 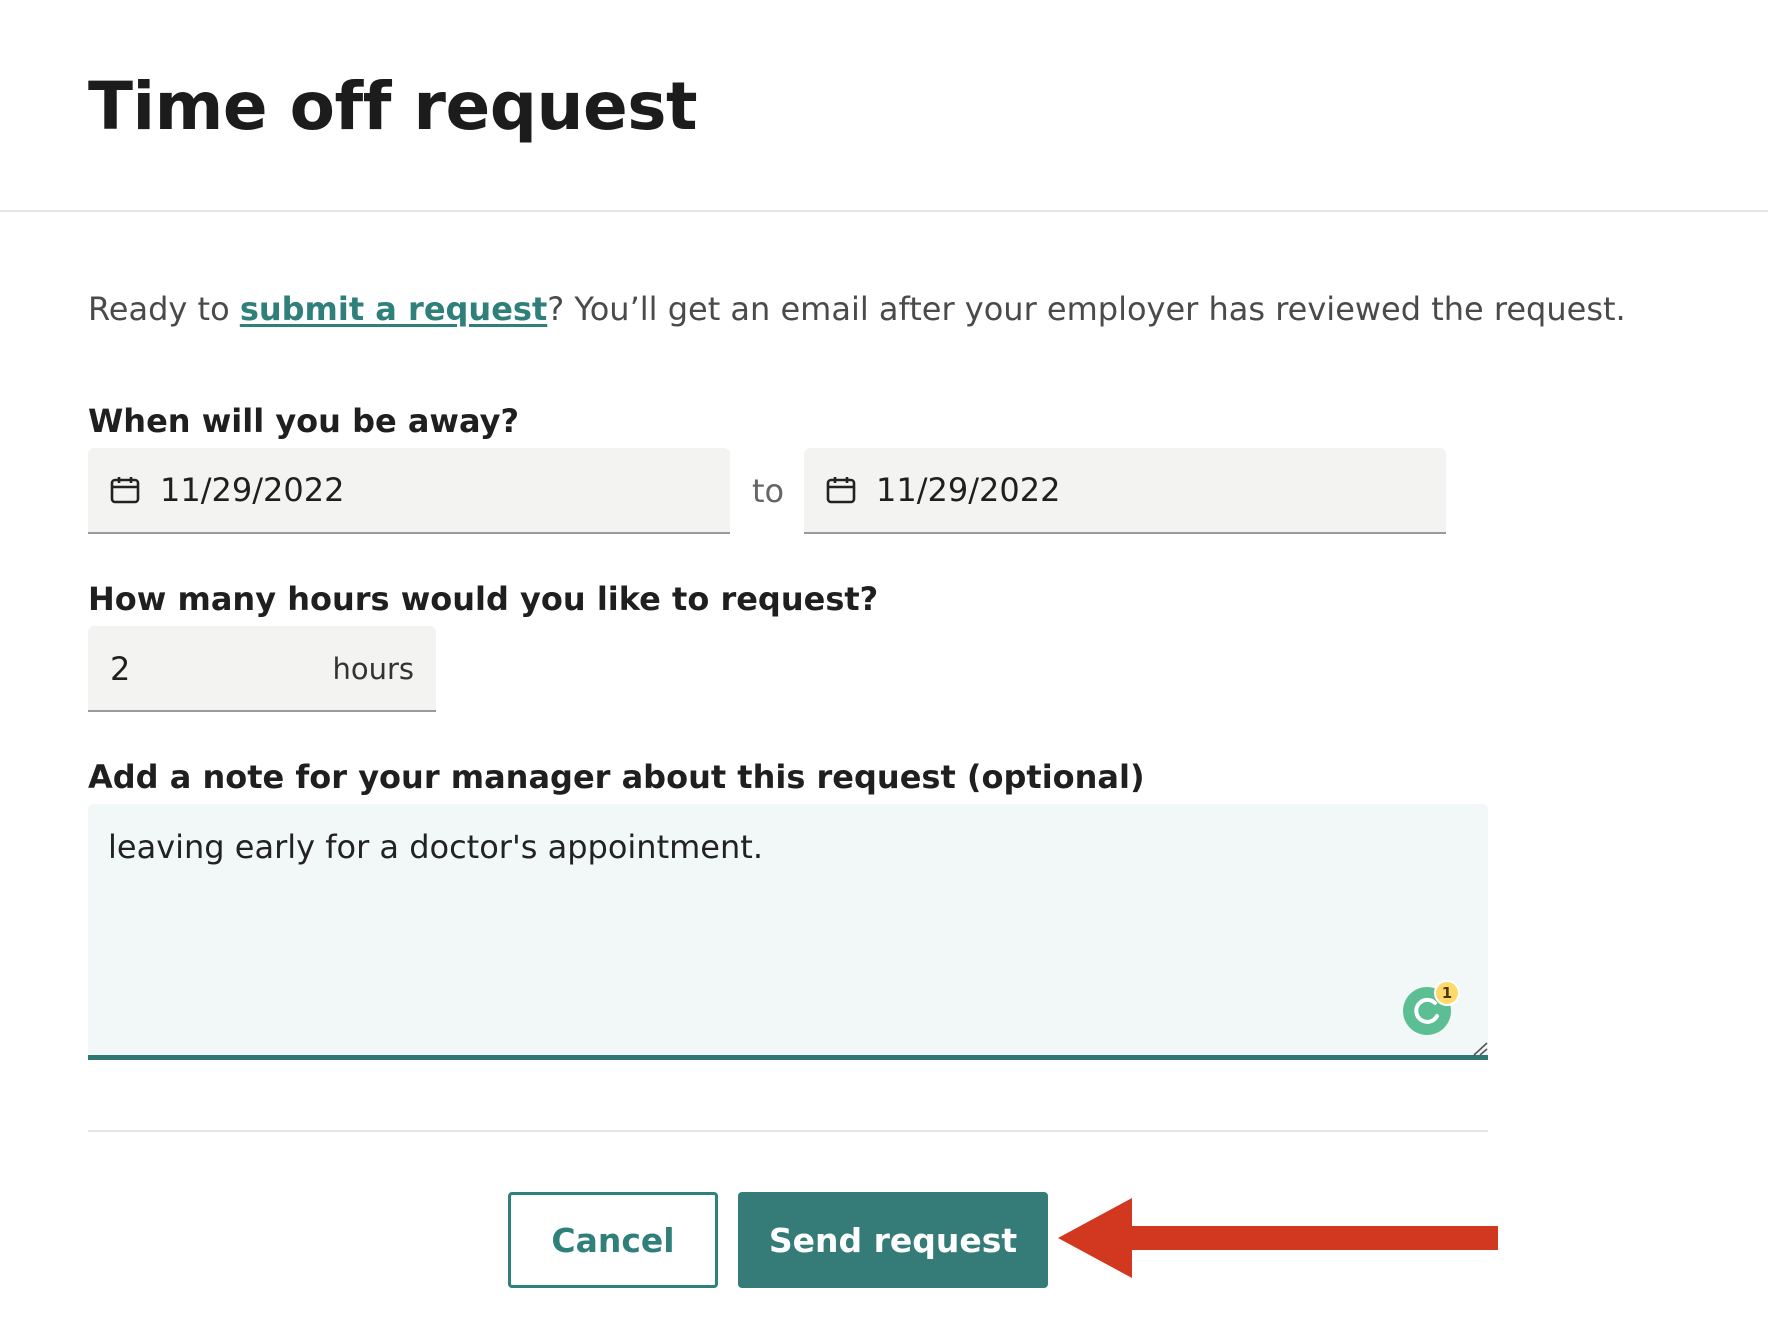 What do you see at coordinates (252, 490) in the screenshot?
I see `start-date-value: 11/29/2022` at bounding box center [252, 490].